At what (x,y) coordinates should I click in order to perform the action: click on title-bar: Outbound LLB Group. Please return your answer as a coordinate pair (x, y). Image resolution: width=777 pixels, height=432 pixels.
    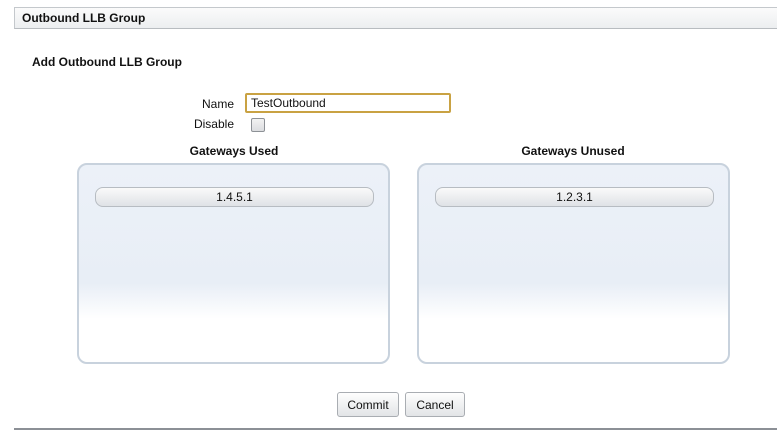
    Looking at the image, I should click on (395, 18).